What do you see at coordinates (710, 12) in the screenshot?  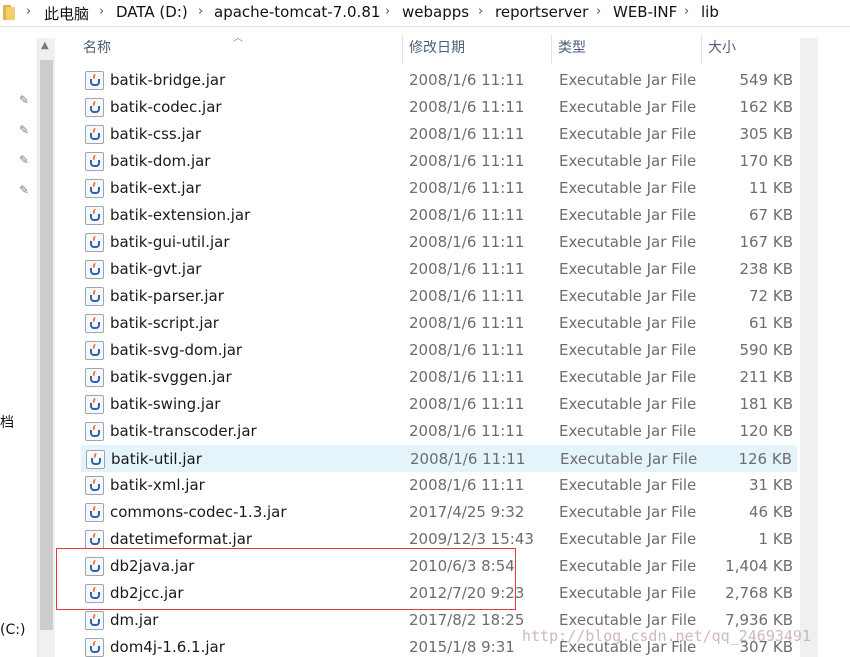 I see `breadcrumb-lib: lib` at bounding box center [710, 12].